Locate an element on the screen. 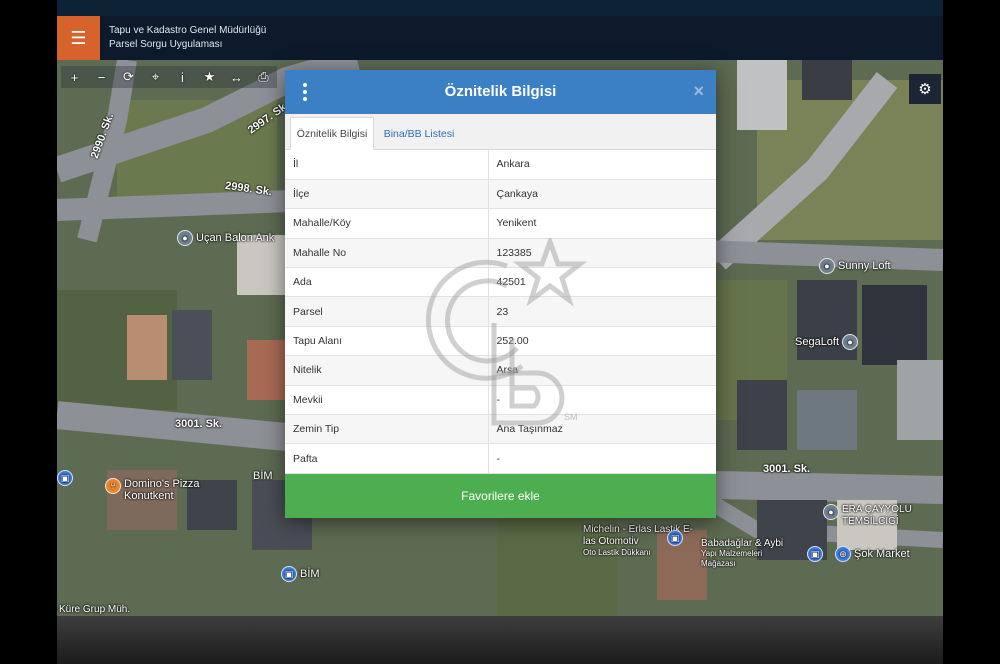 Image resolution: width=1000 pixels, height=664 pixels. poi-label: SegaLoft is located at coordinates (817, 342).